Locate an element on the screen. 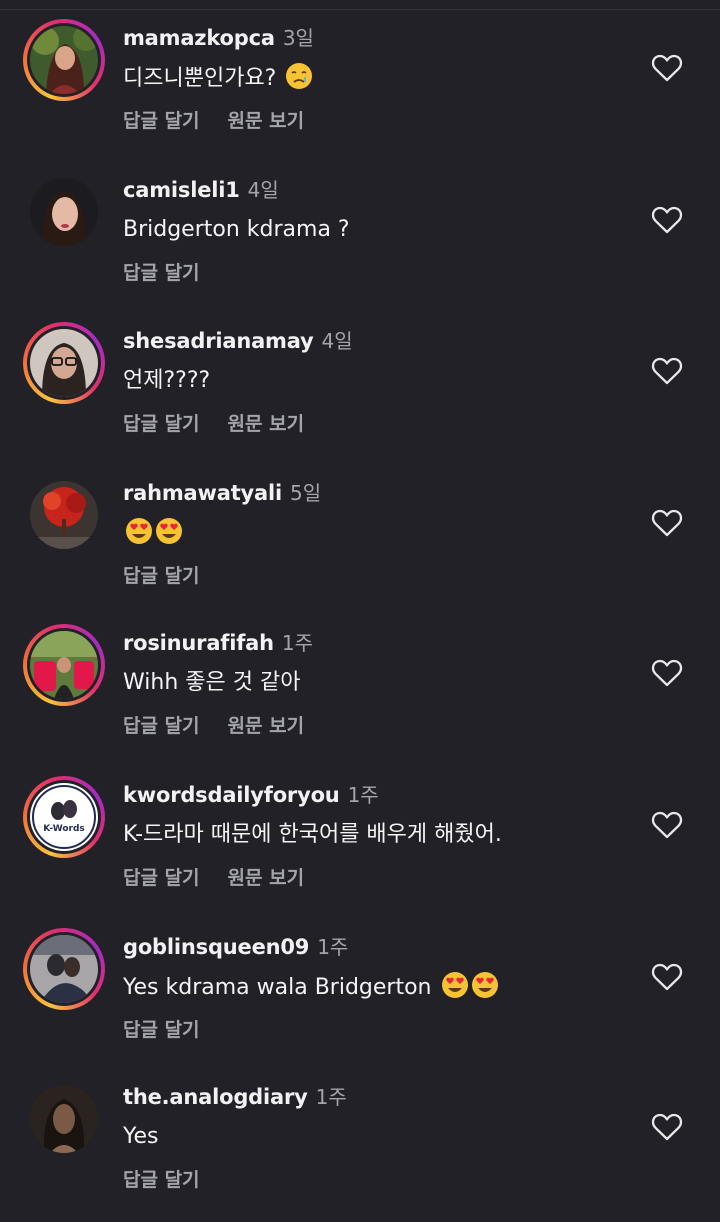  avatar-photo: K-Words is located at coordinates (64, 817).